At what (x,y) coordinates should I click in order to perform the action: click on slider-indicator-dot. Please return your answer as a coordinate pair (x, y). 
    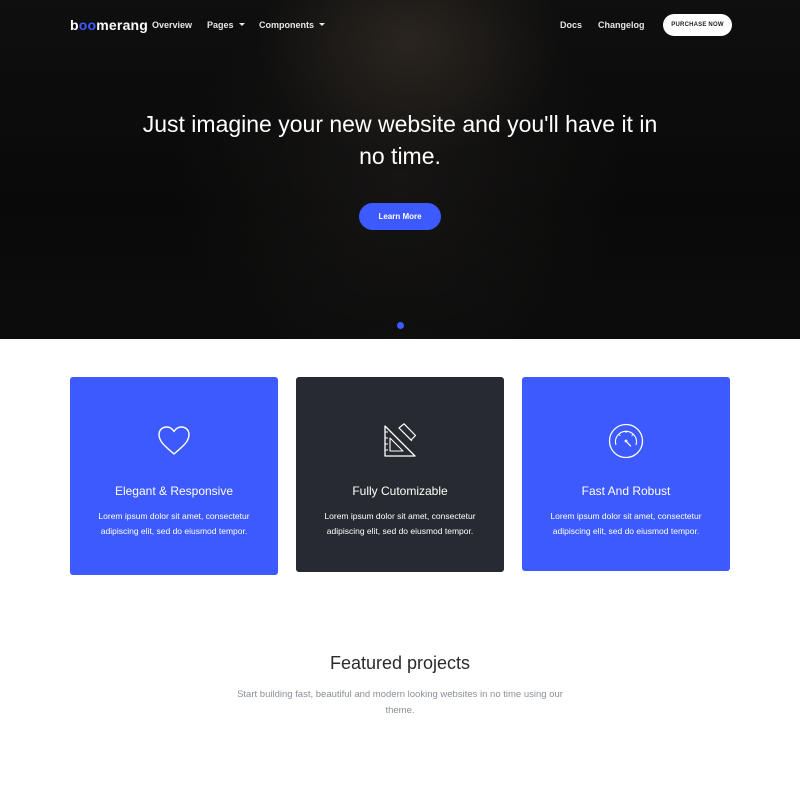
    Looking at the image, I should click on (400, 325).